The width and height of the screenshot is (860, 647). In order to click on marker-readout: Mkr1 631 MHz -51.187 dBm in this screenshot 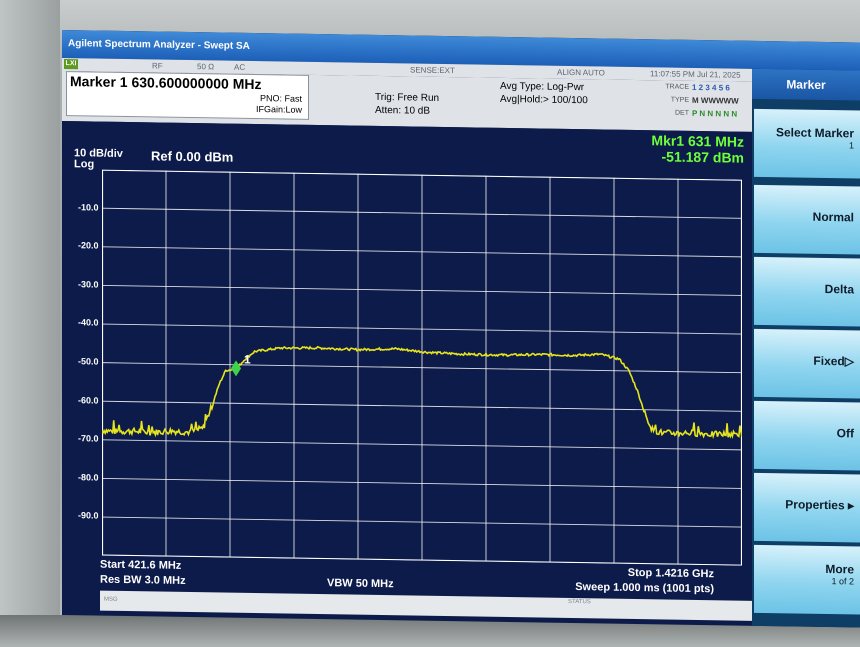, I will do `click(697, 148)`.